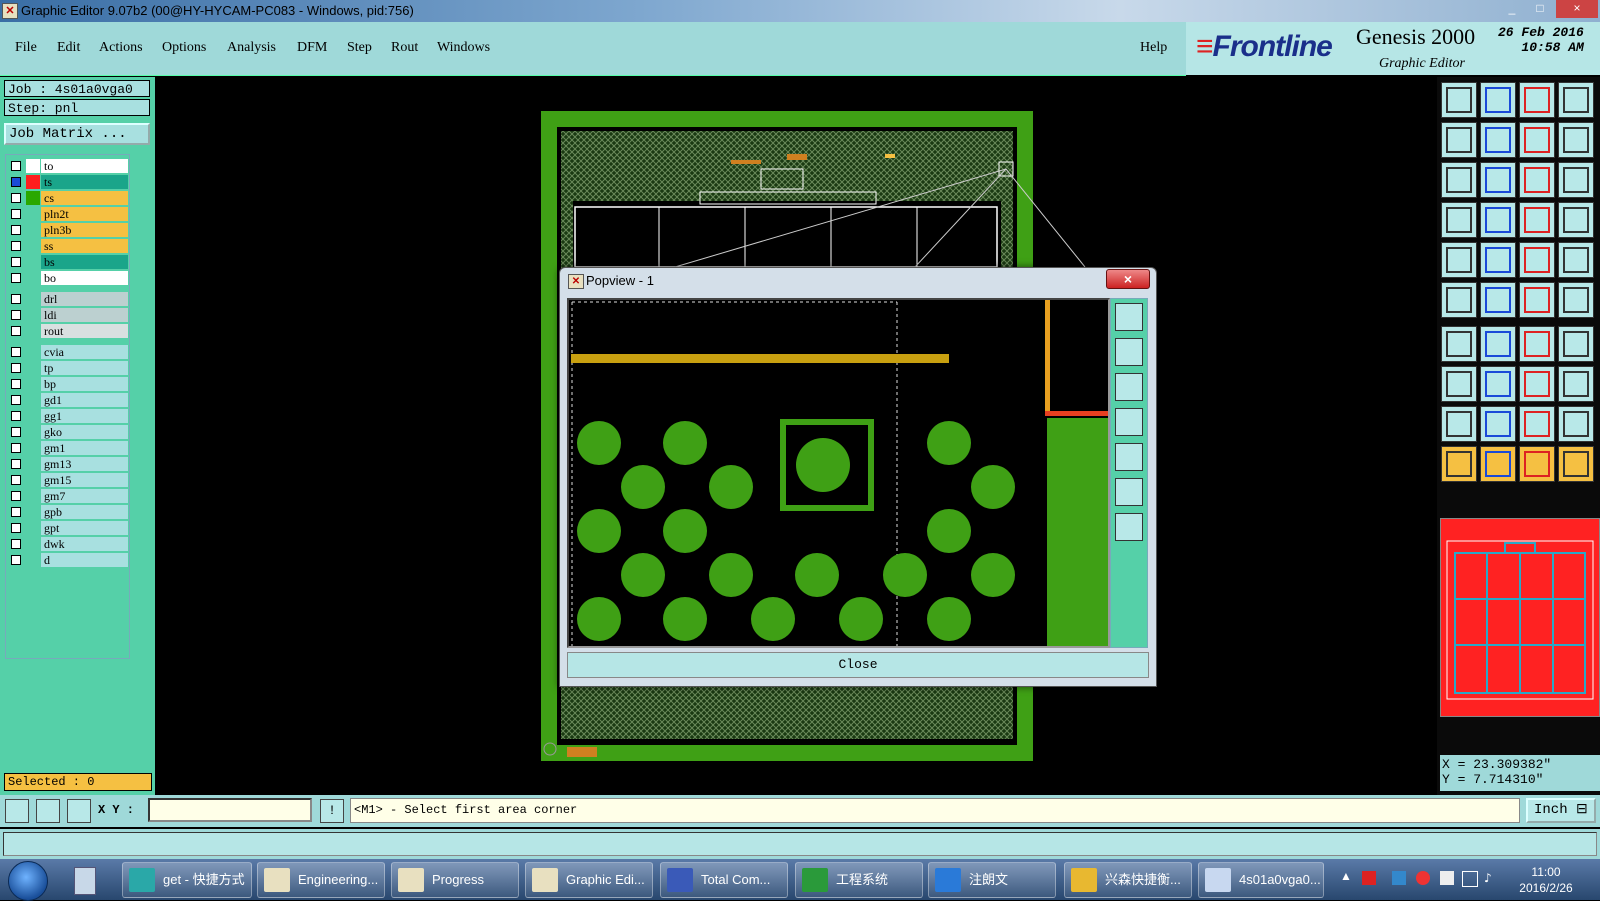  I want to click on layer-name: dwk, so click(84, 544).